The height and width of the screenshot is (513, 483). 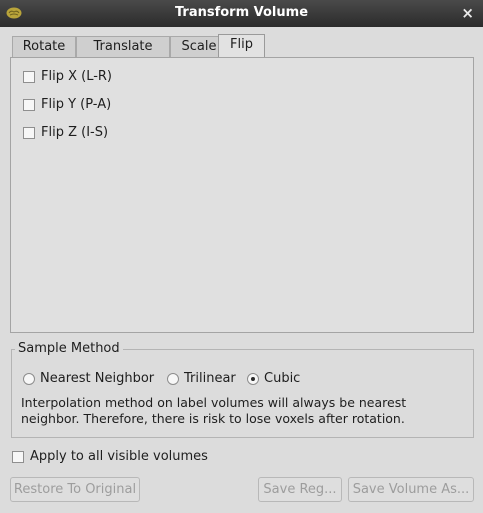 I want to click on radio-circle-selected, so click(x=253, y=378).